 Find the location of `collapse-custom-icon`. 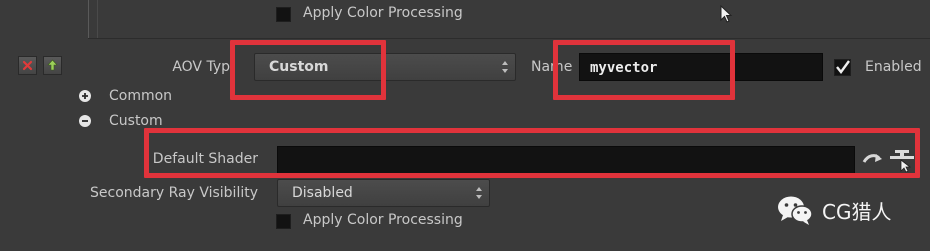

collapse-custom-icon is located at coordinates (85, 121).